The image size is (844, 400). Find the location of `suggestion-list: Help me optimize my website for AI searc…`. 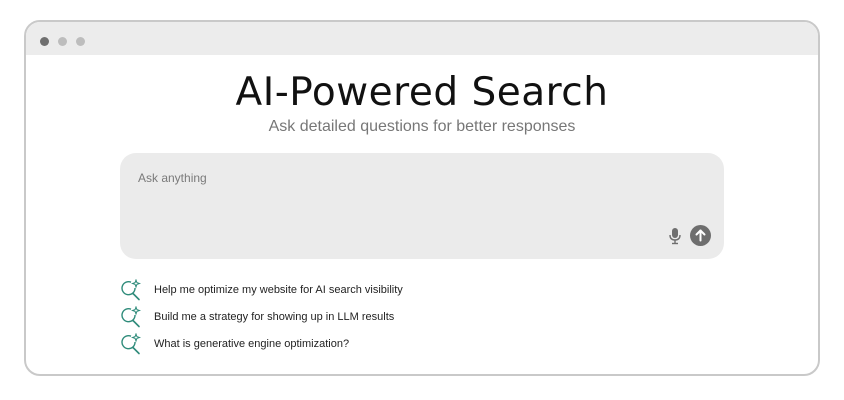

suggestion-list: Help me optimize my website for AI searc… is located at coordinates (261, 316).